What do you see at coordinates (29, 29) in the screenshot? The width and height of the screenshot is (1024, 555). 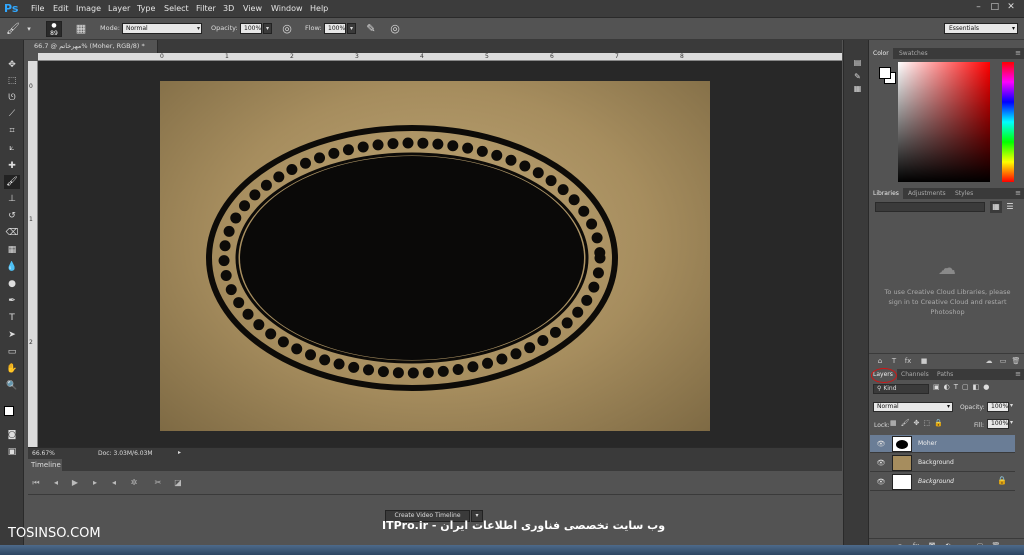 I see `tool-preset-dropdown-icon: ▾` at bounding box center [29, 29].